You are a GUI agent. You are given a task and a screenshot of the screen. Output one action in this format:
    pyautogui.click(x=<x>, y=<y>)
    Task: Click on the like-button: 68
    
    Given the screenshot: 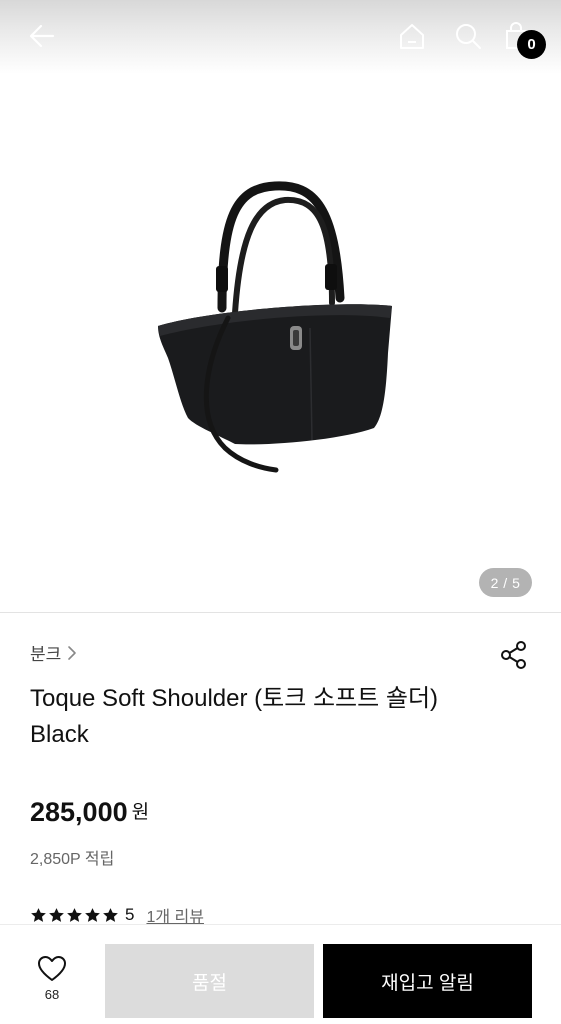 What is the action you would take?
    pyautogui.click(x=52, y=978)
    